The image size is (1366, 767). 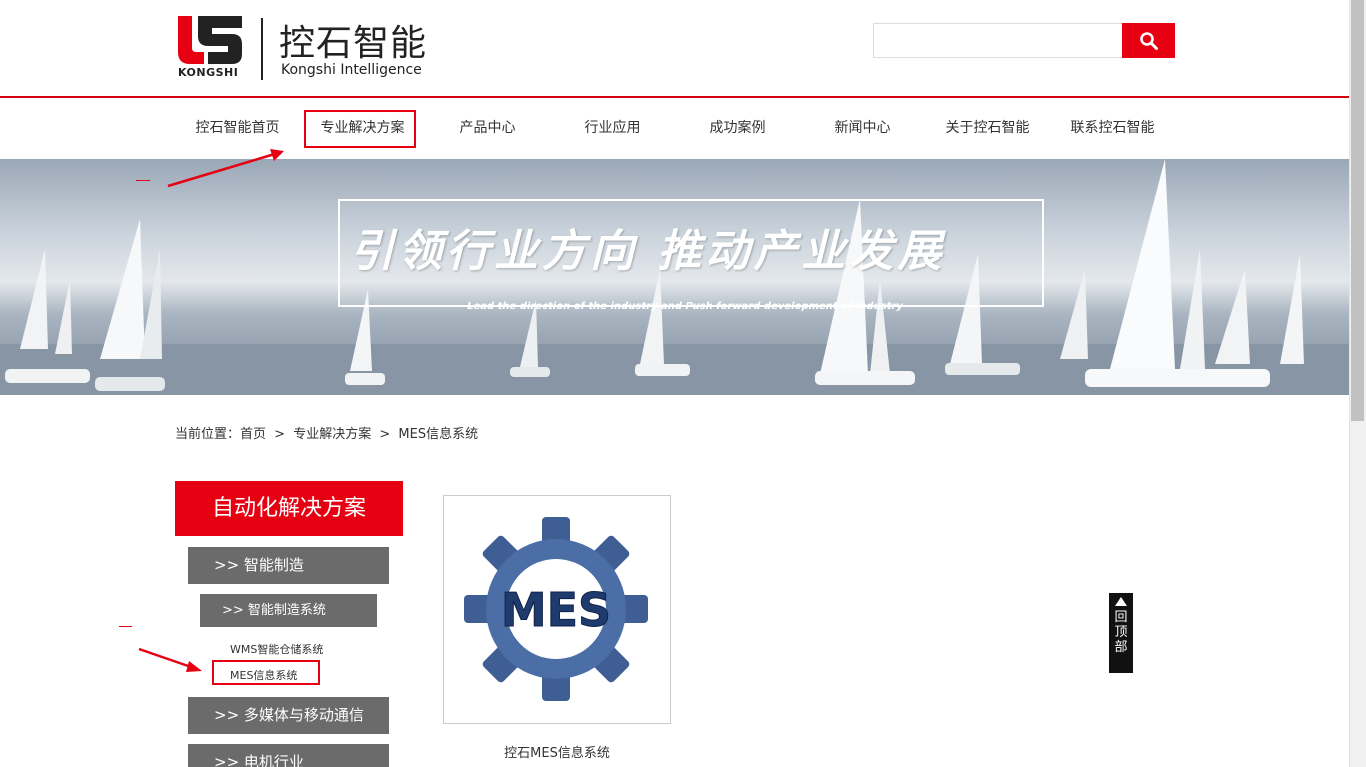 I want to click on scrollbar-thumb, so click(x=1357, y=210).